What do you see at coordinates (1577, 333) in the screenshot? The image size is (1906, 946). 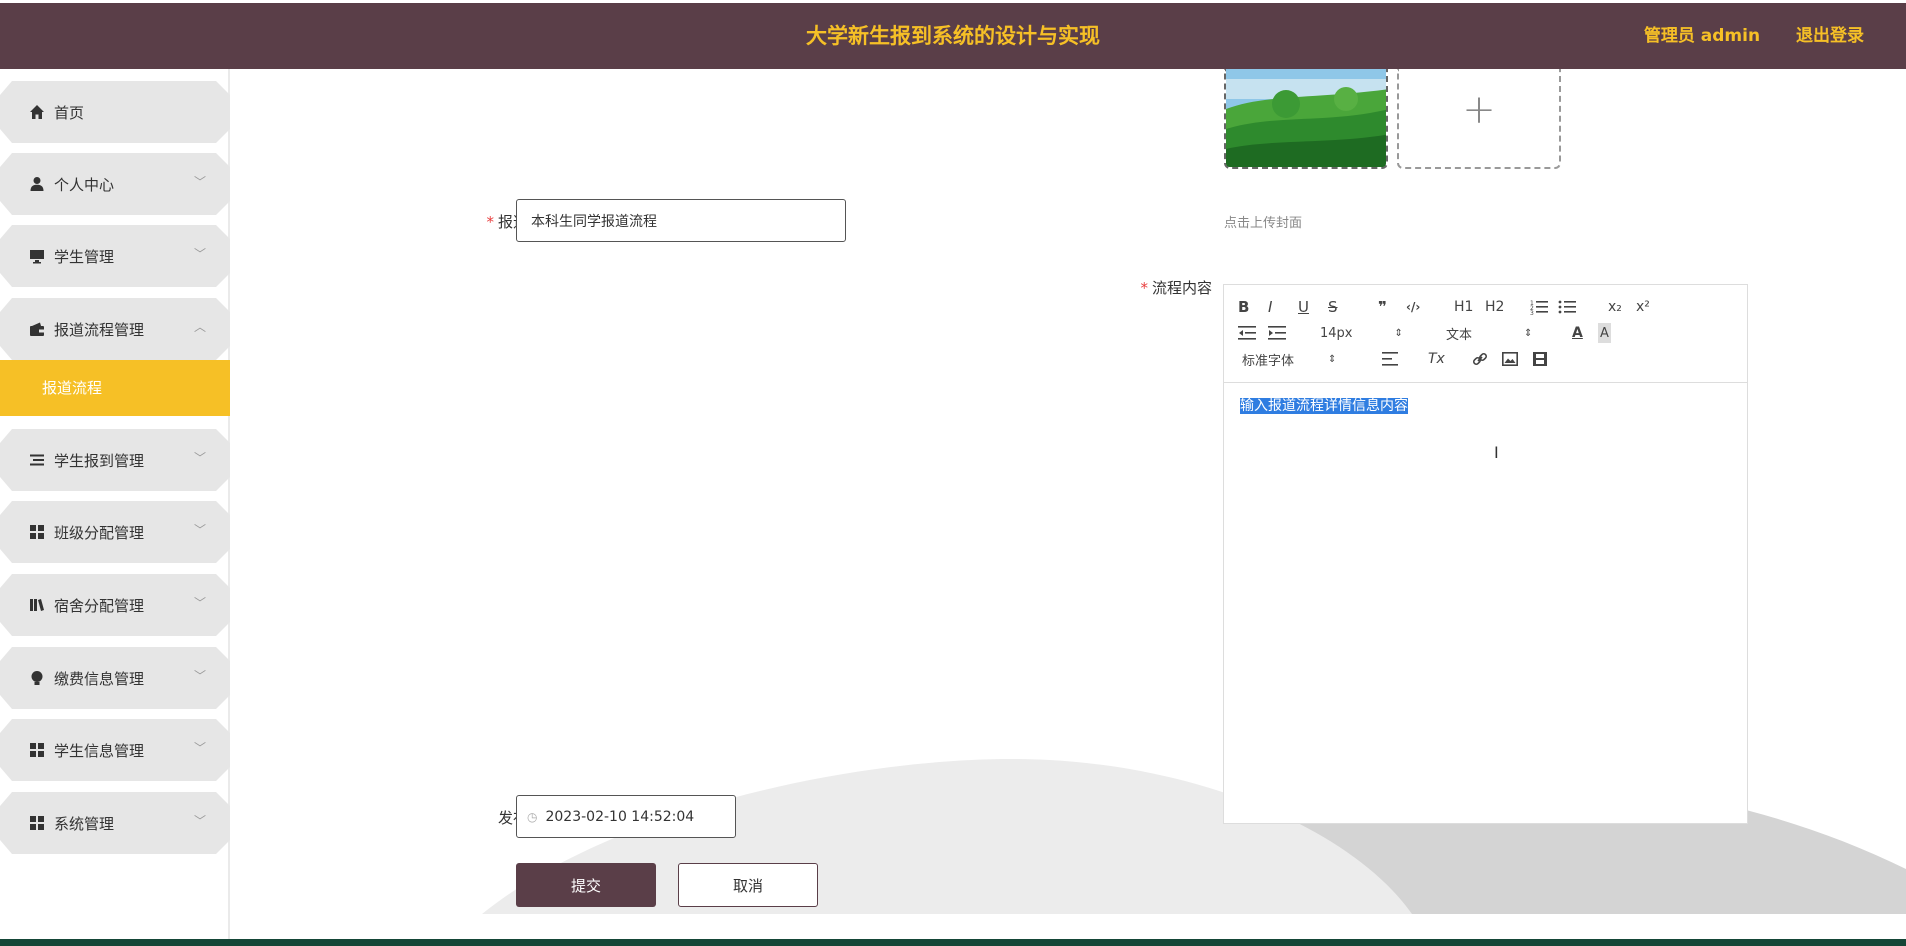 I see `font-color-icon: A` at bounding box center [1577, 333].